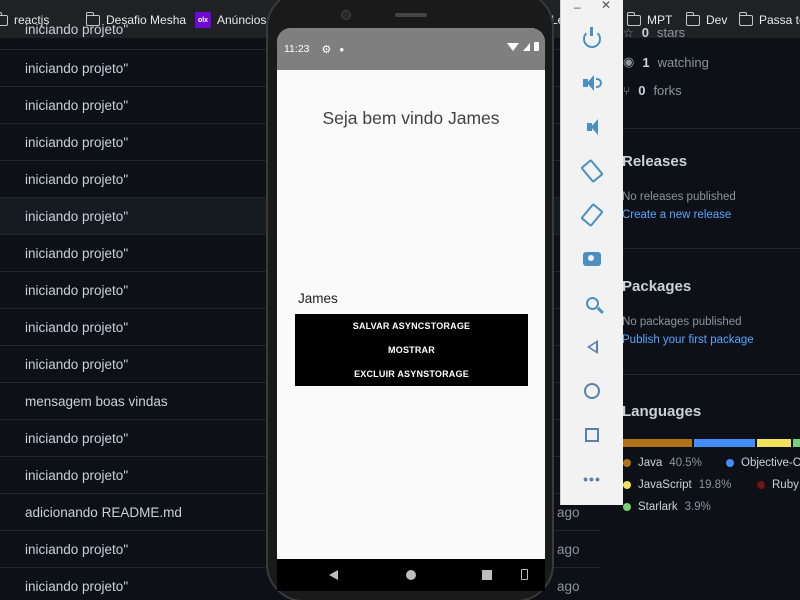 Image resolution: width=800 pixels, height=600 pixels. I want to click on language-objective-c: Objective-C, so click(763, 463).